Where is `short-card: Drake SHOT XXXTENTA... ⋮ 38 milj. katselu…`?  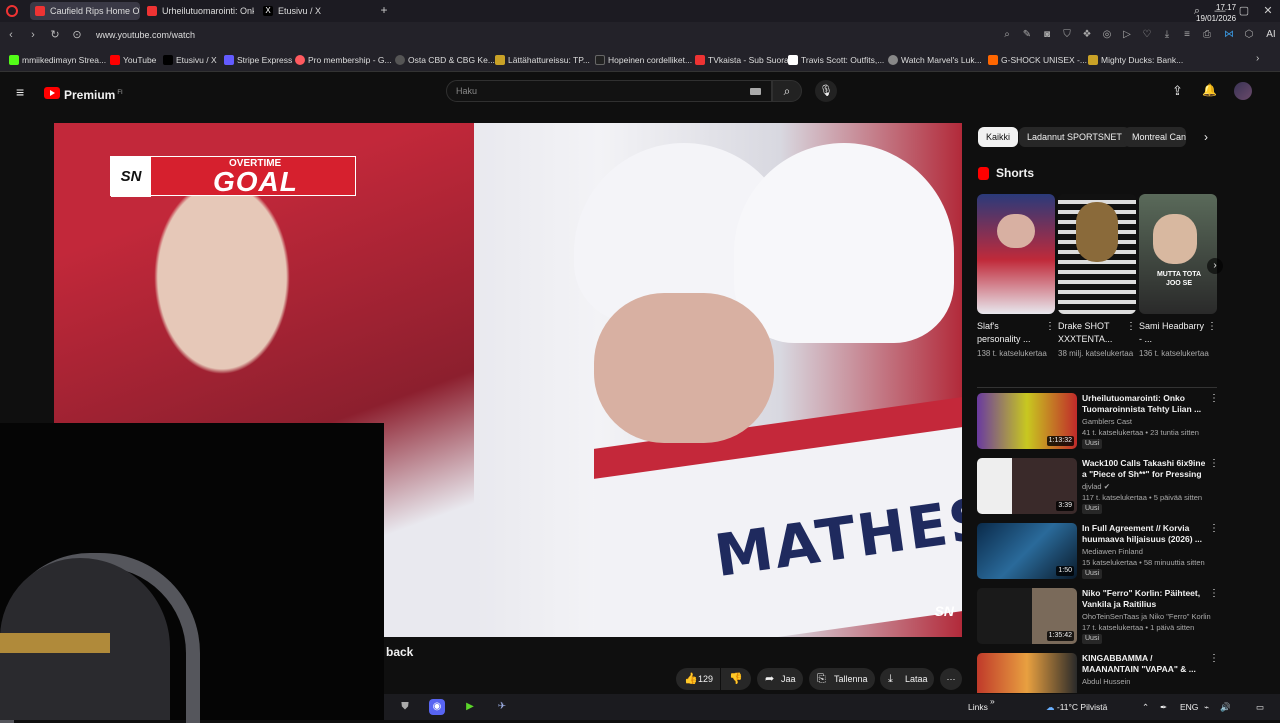 short-card: Drake SHOT XXXTENTA... ⋮ 38 milj. katselu… is located at coordinates (1097, 277).